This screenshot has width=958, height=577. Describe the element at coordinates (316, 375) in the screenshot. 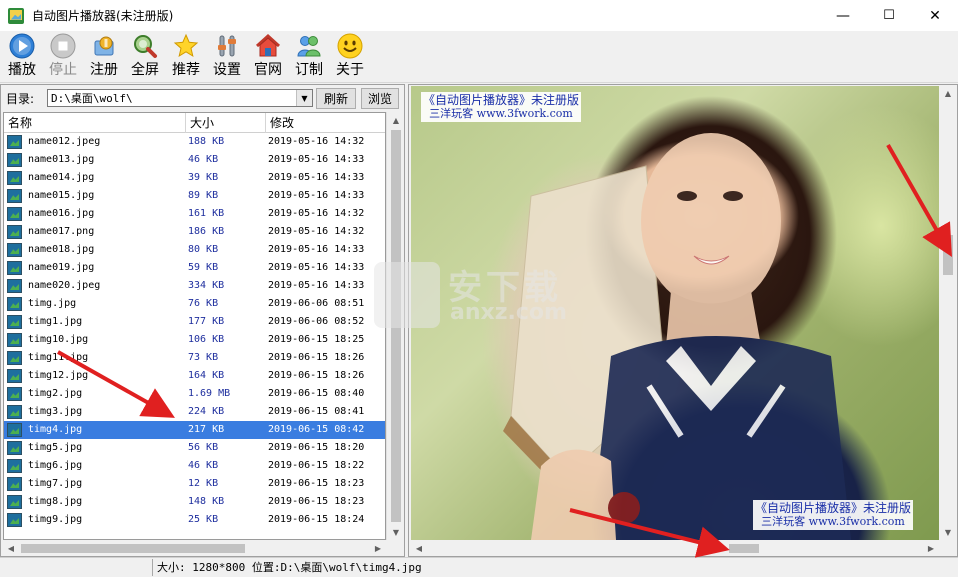

I see `file-date: 2019-06-15 18:26` at that location.